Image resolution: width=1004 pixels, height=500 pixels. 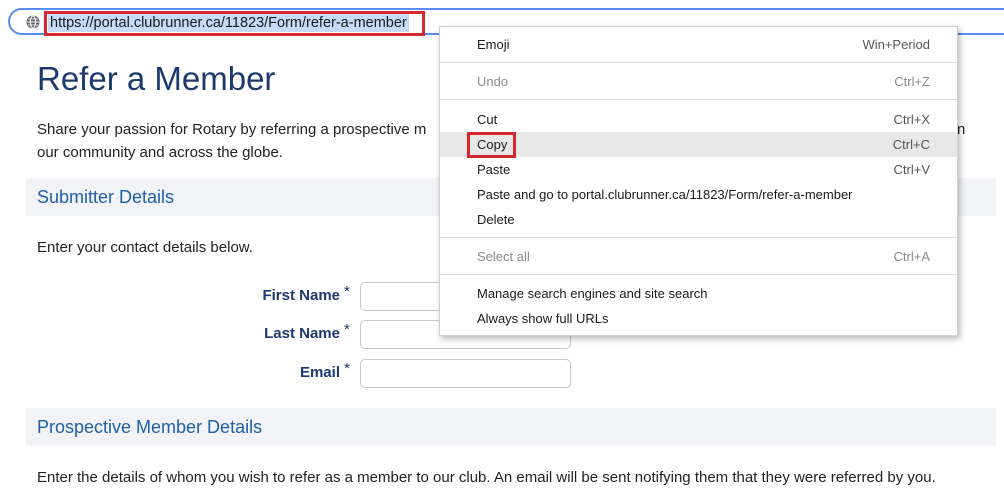 What do you see at coordinates (698, 318) in the screenshot?
I see `menu-item-always-show-full-urls: Always show full URLs` at bounding box center [698, 318].